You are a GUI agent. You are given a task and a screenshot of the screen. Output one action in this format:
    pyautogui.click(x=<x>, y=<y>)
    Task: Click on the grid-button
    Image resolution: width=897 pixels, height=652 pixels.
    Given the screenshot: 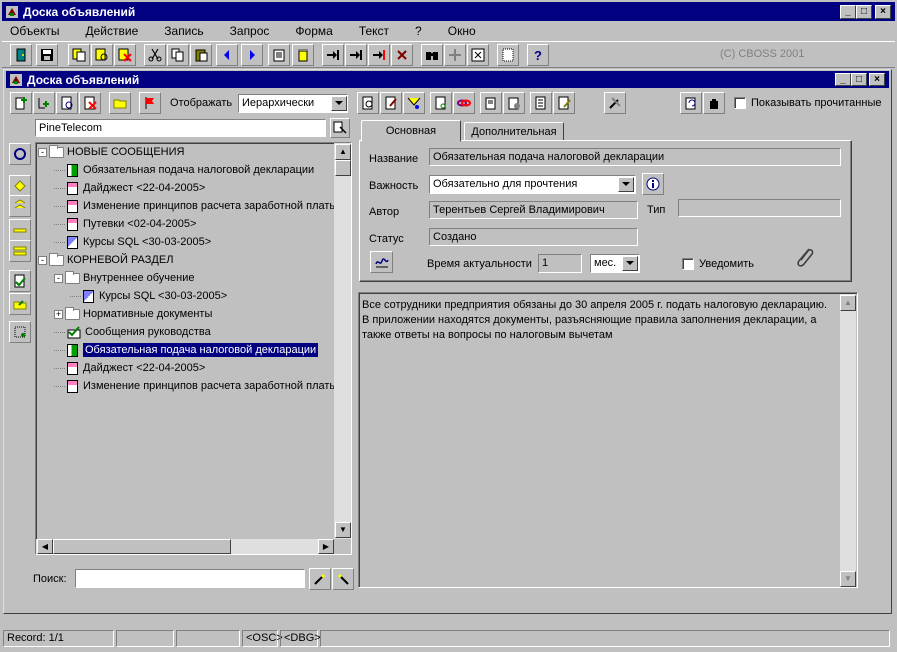 What is the action you would take?
    pyautogui.click(x=508, y=55)
    